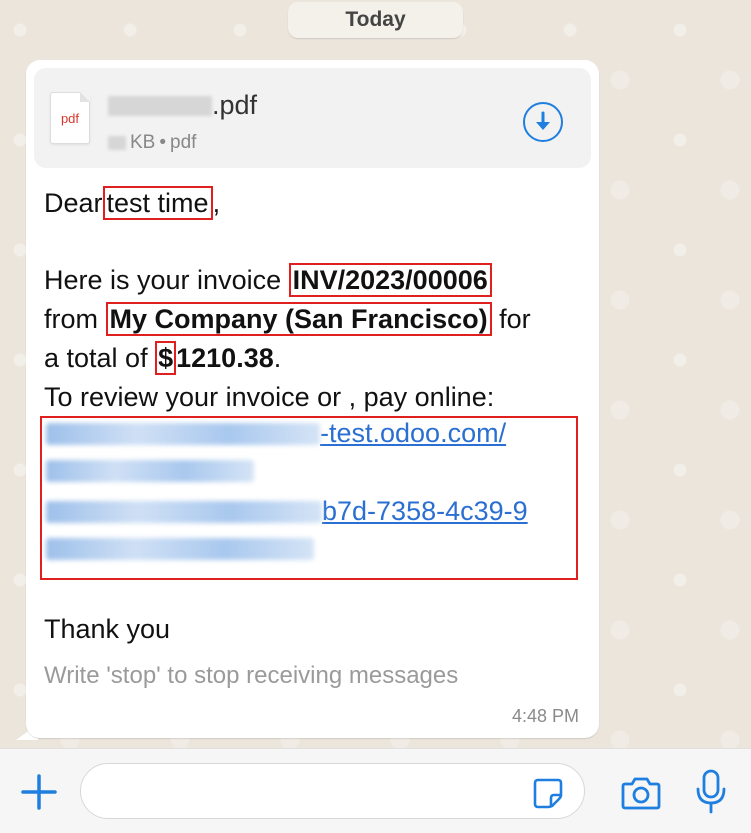 The width and height of the screenshot is (751, 833). Describe the element at coordinates (251, 675) in the screenshot. I see `opt-out-note: Write 'stop' to stop receiving messages` at that location.